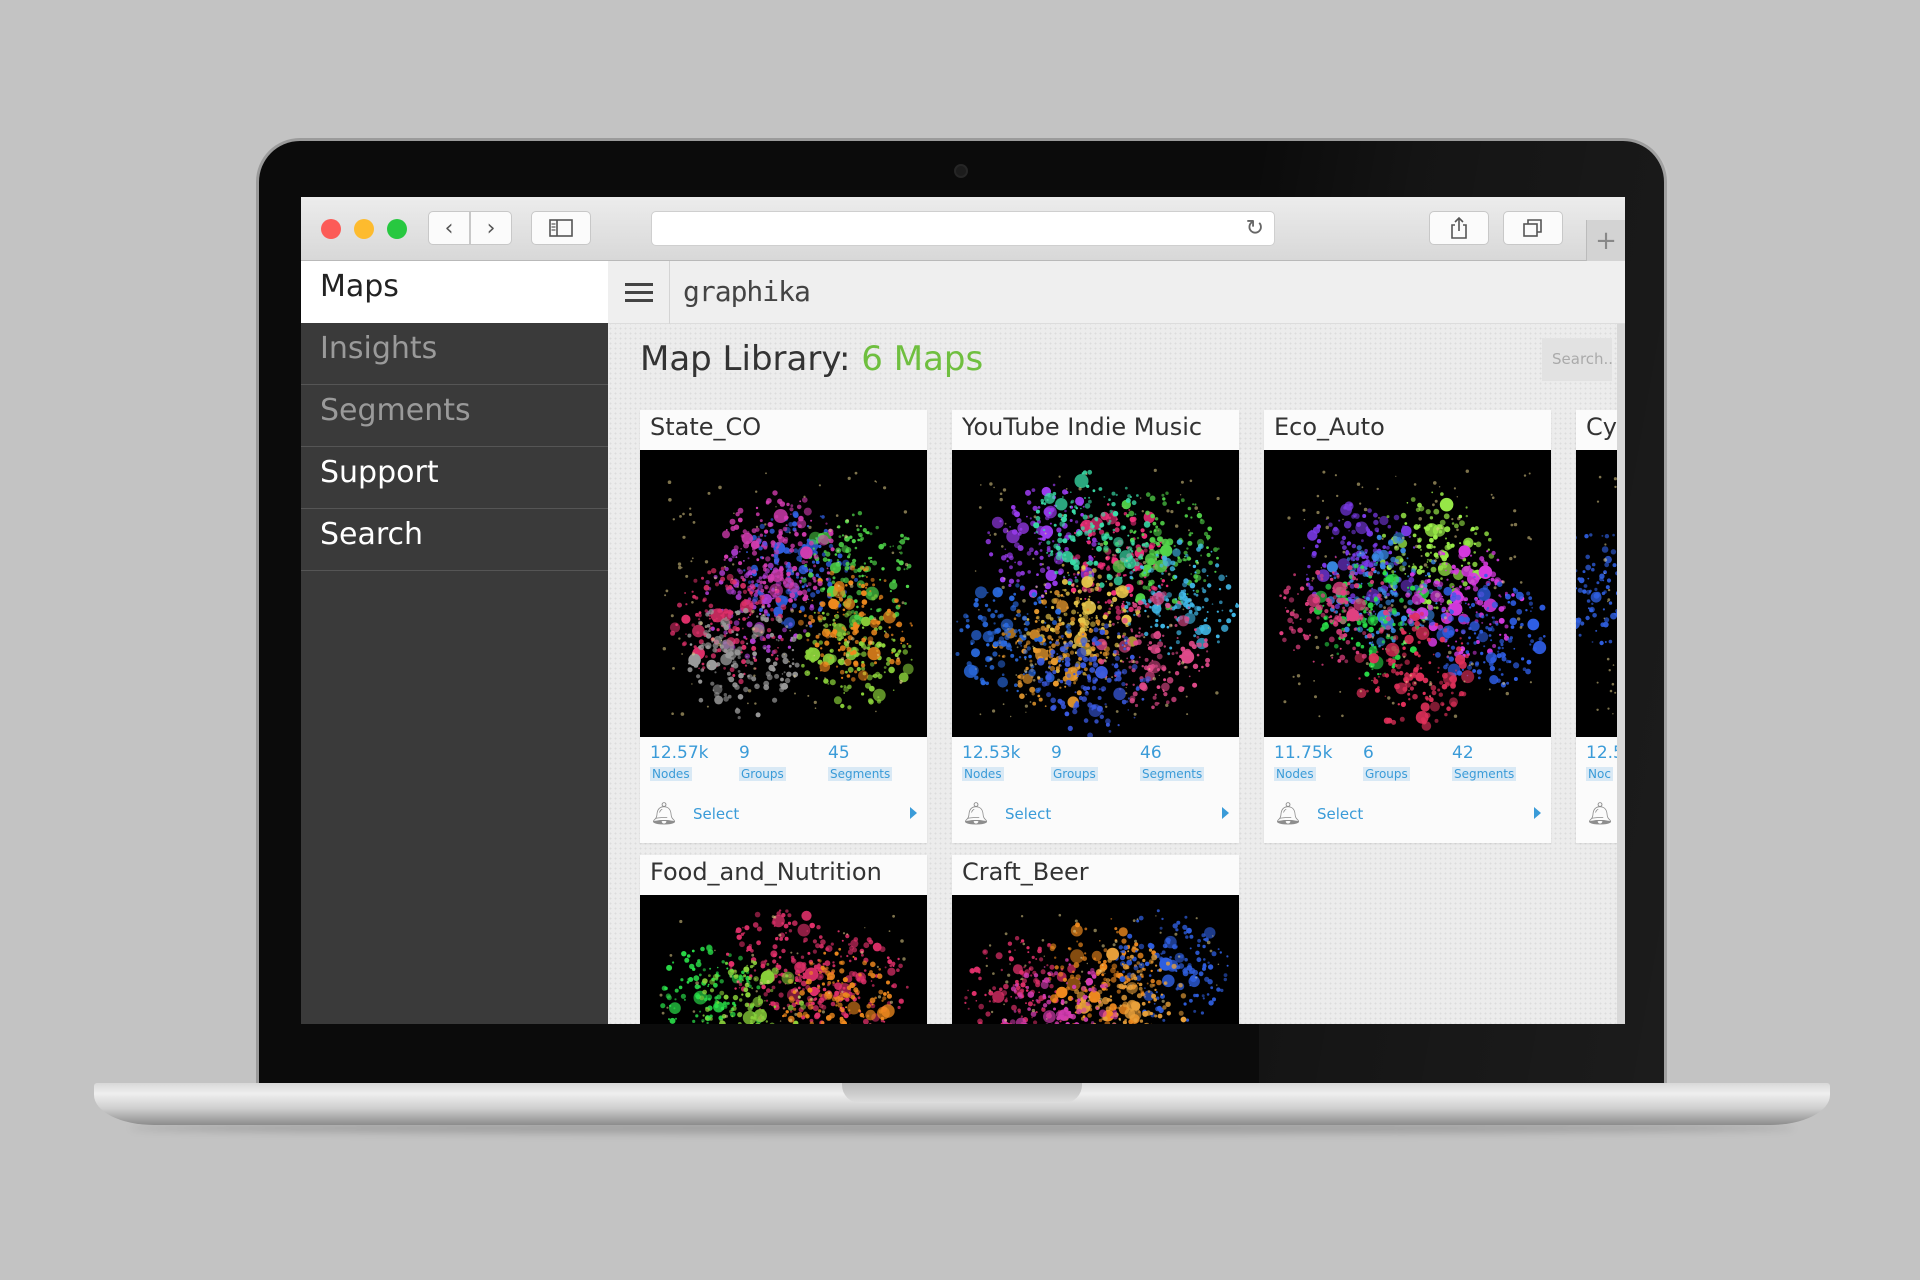 The width and height of the screenshot is (1920, 1280). I want to click on plus-icon: +, so click(1606, 240).